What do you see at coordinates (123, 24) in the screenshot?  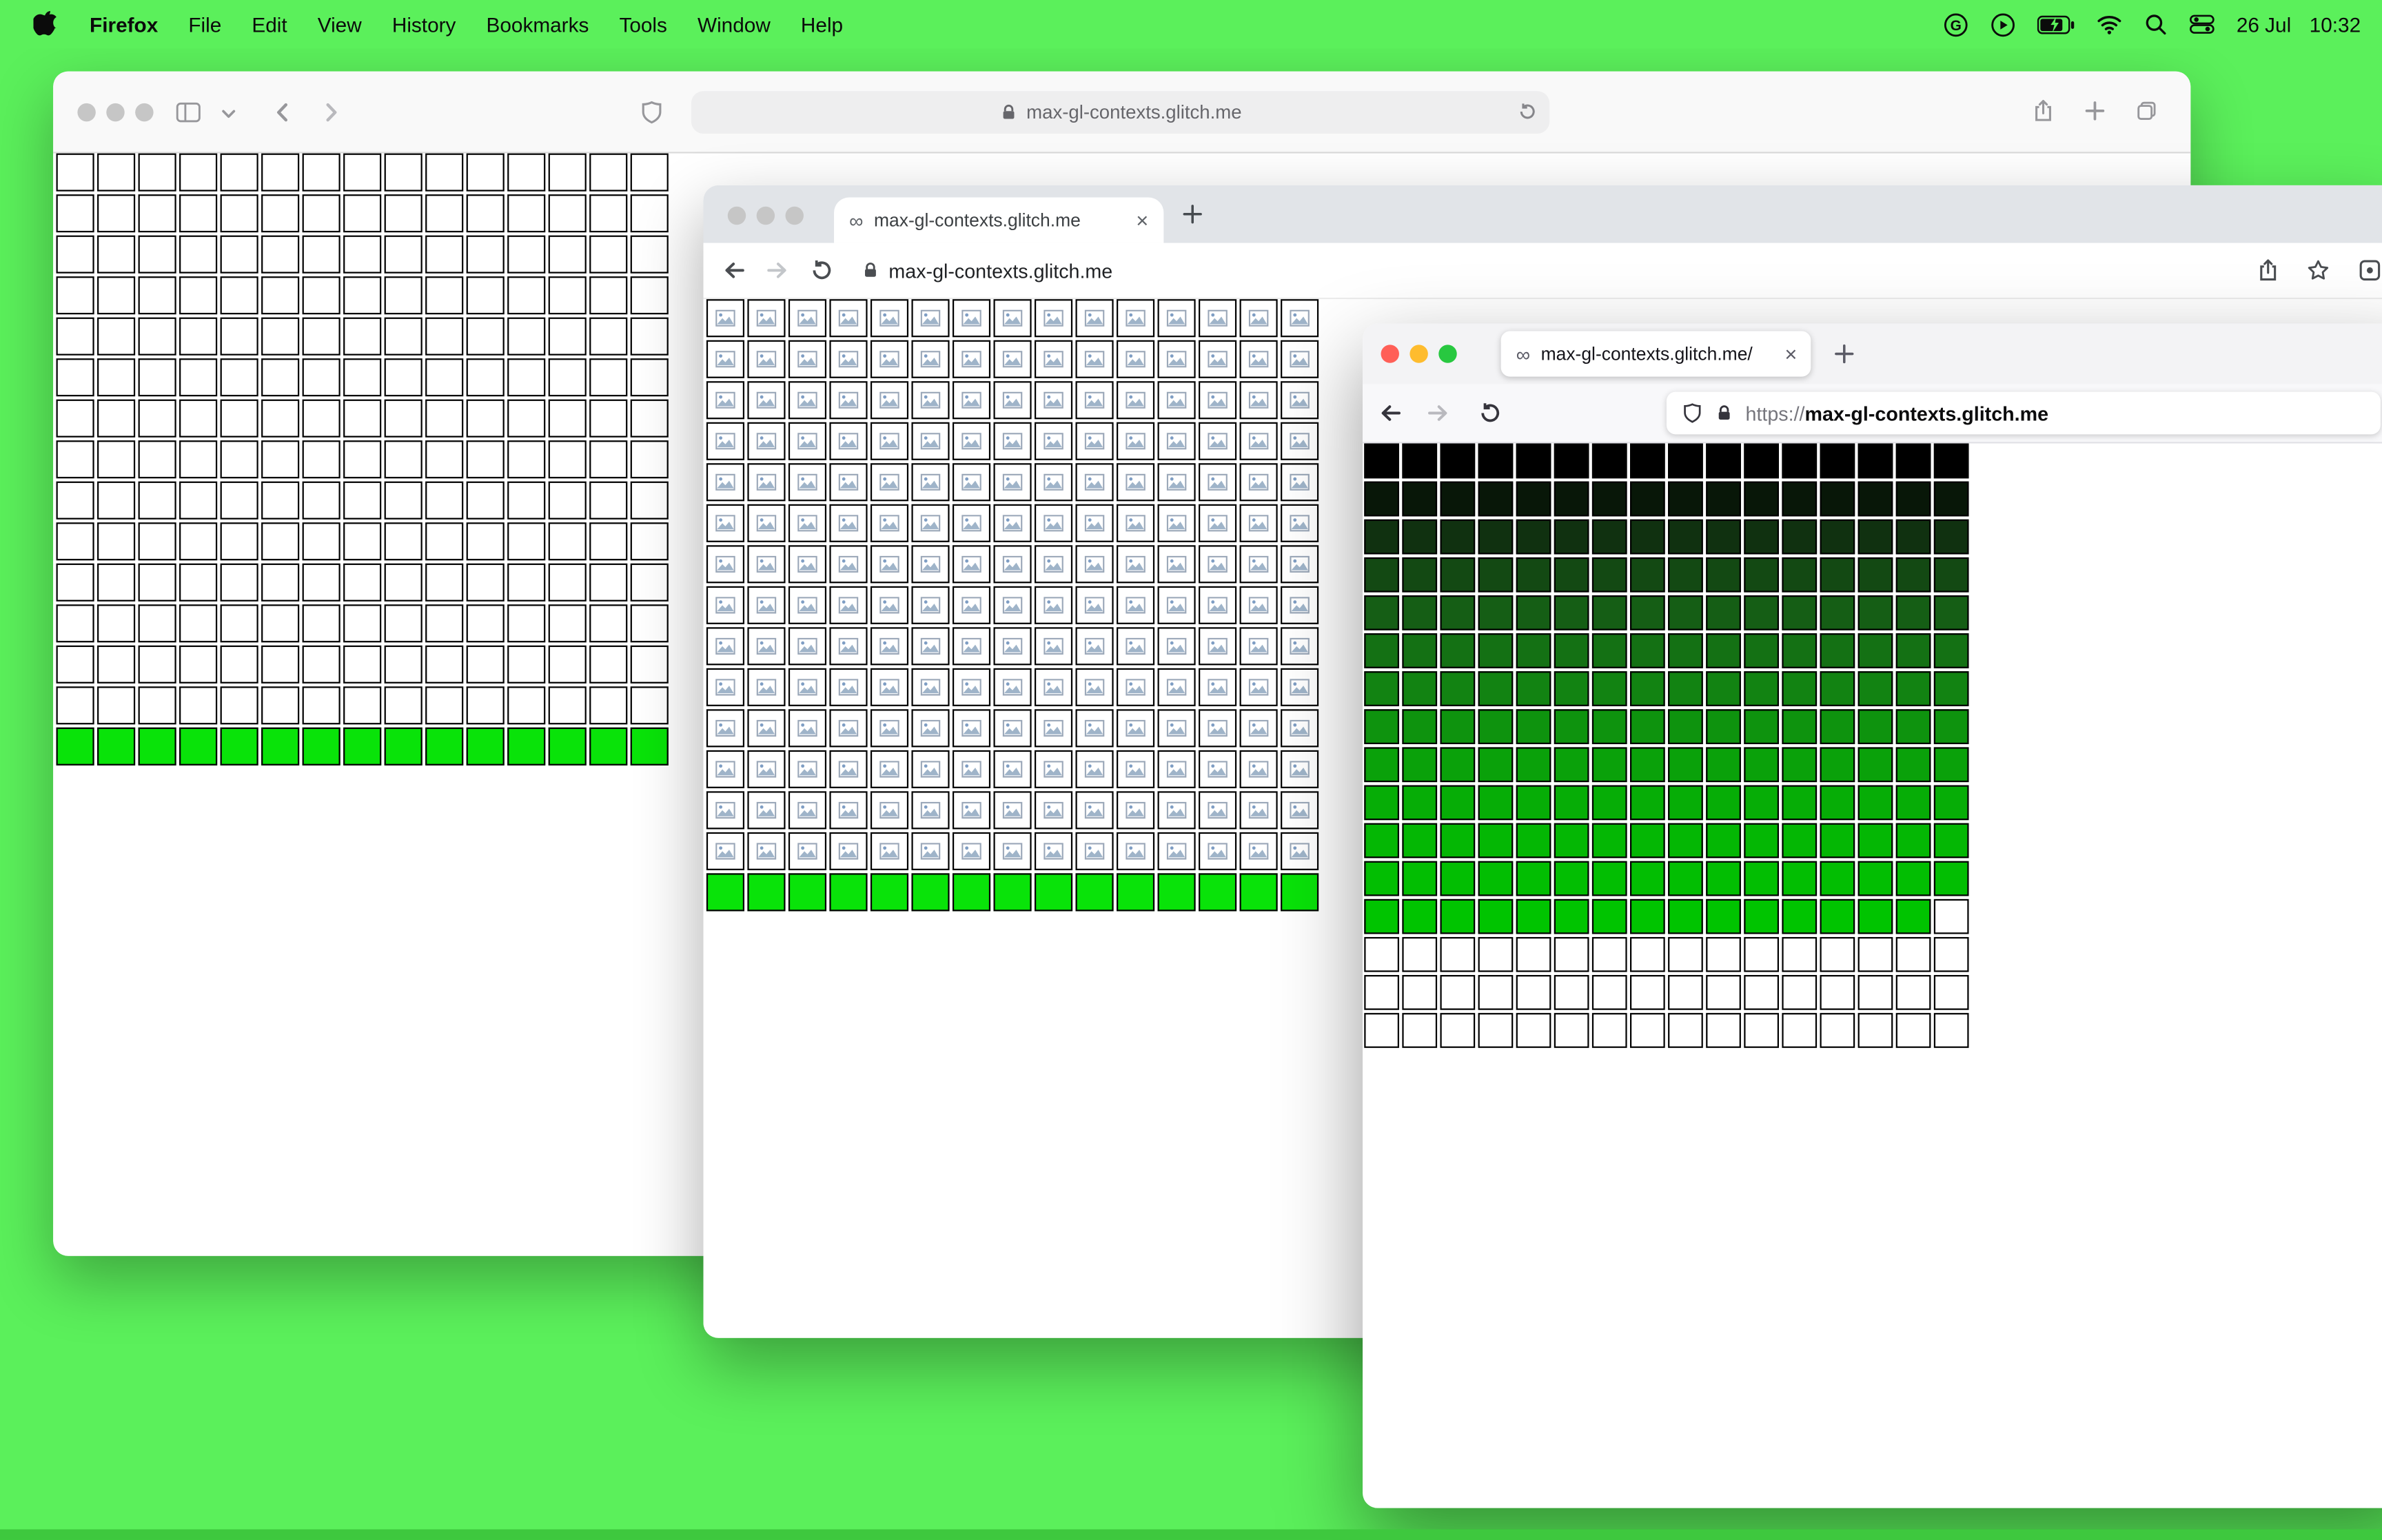 I see `menu-app-name: Firefox` at bounding box center [123, 24].